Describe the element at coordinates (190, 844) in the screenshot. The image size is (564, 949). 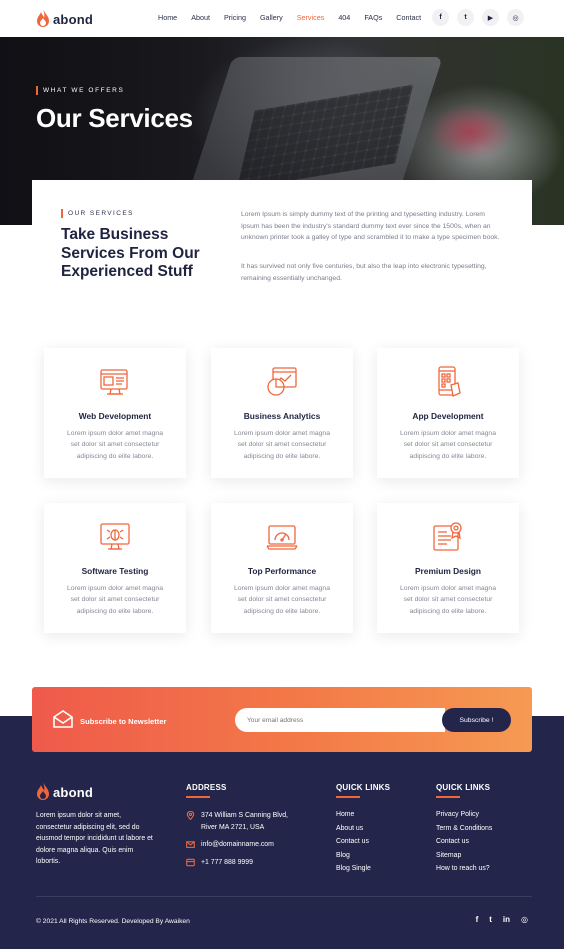
I see `email-icon` at that location.